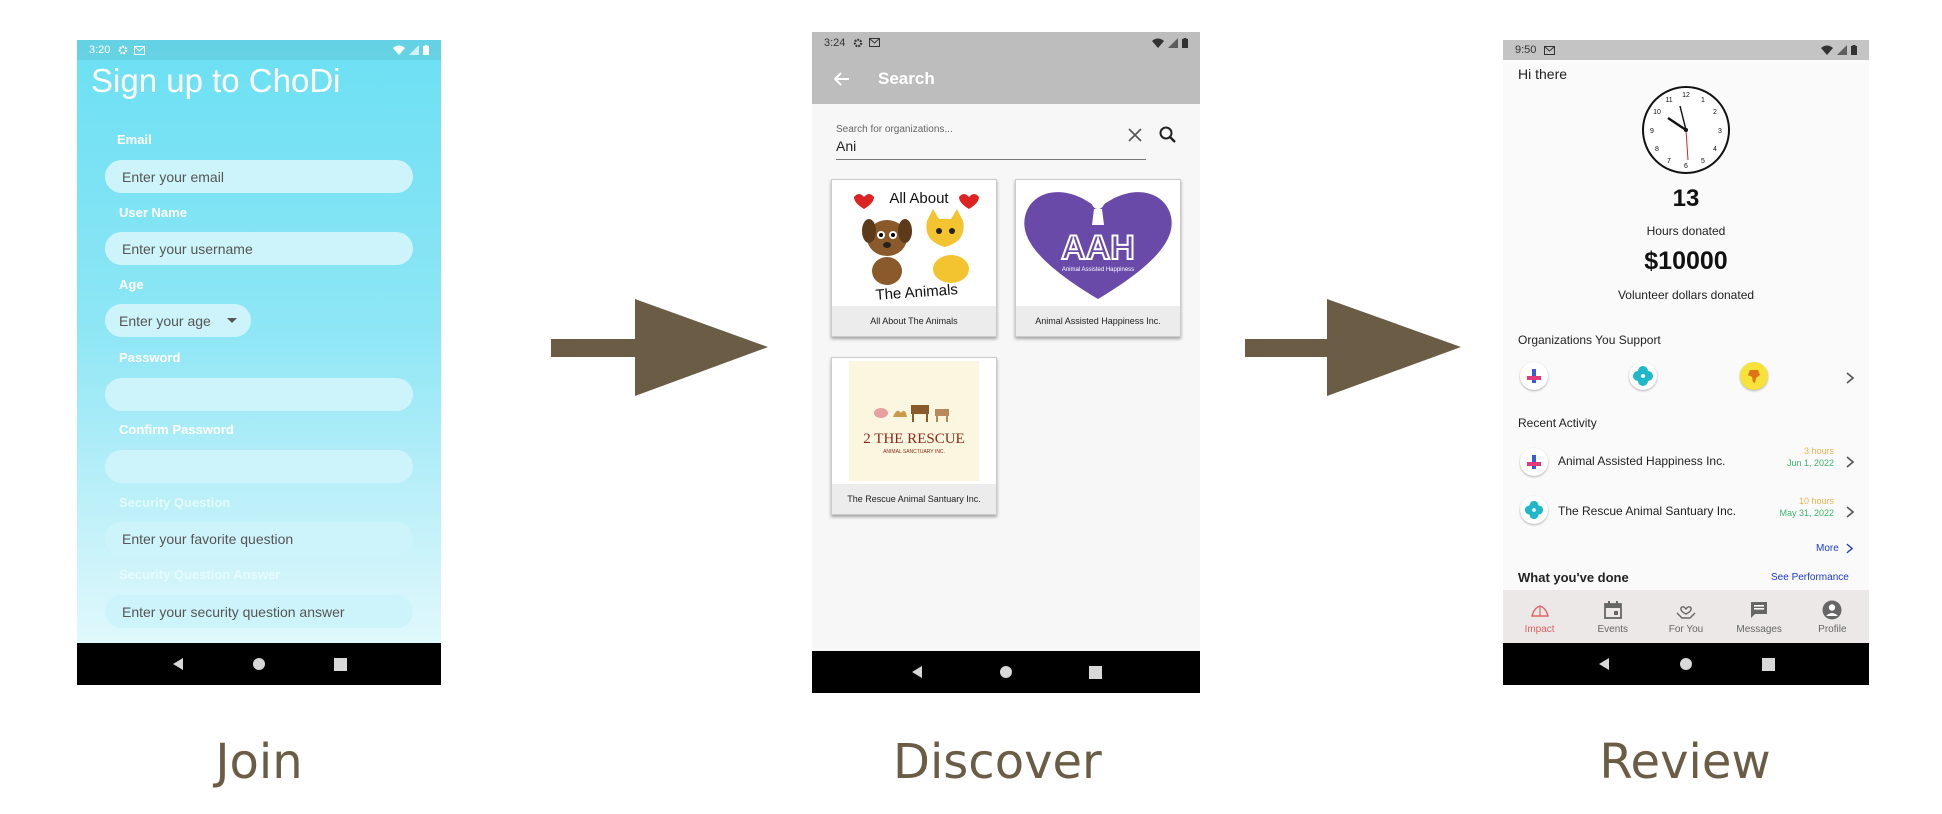 The width and height of the screenshot is (1942, 814). What do you see at coordinates (1832, 617) in the screenshot?
I see `tab-profile: Profile` at bounding box center [1832, 617].